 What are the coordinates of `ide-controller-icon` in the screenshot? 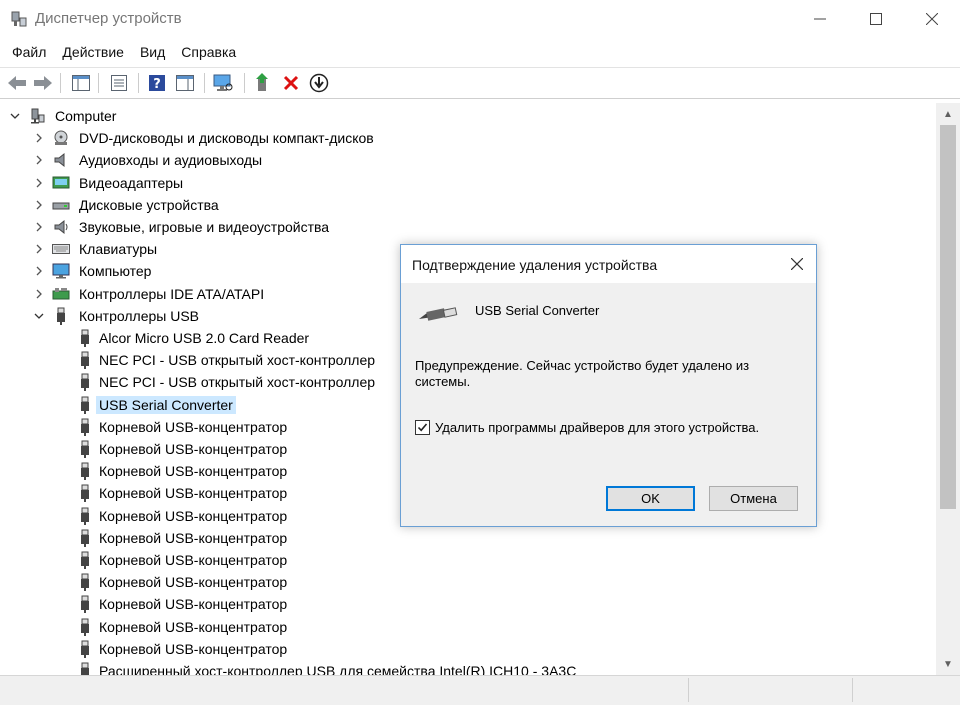 It's located at (61, 294).